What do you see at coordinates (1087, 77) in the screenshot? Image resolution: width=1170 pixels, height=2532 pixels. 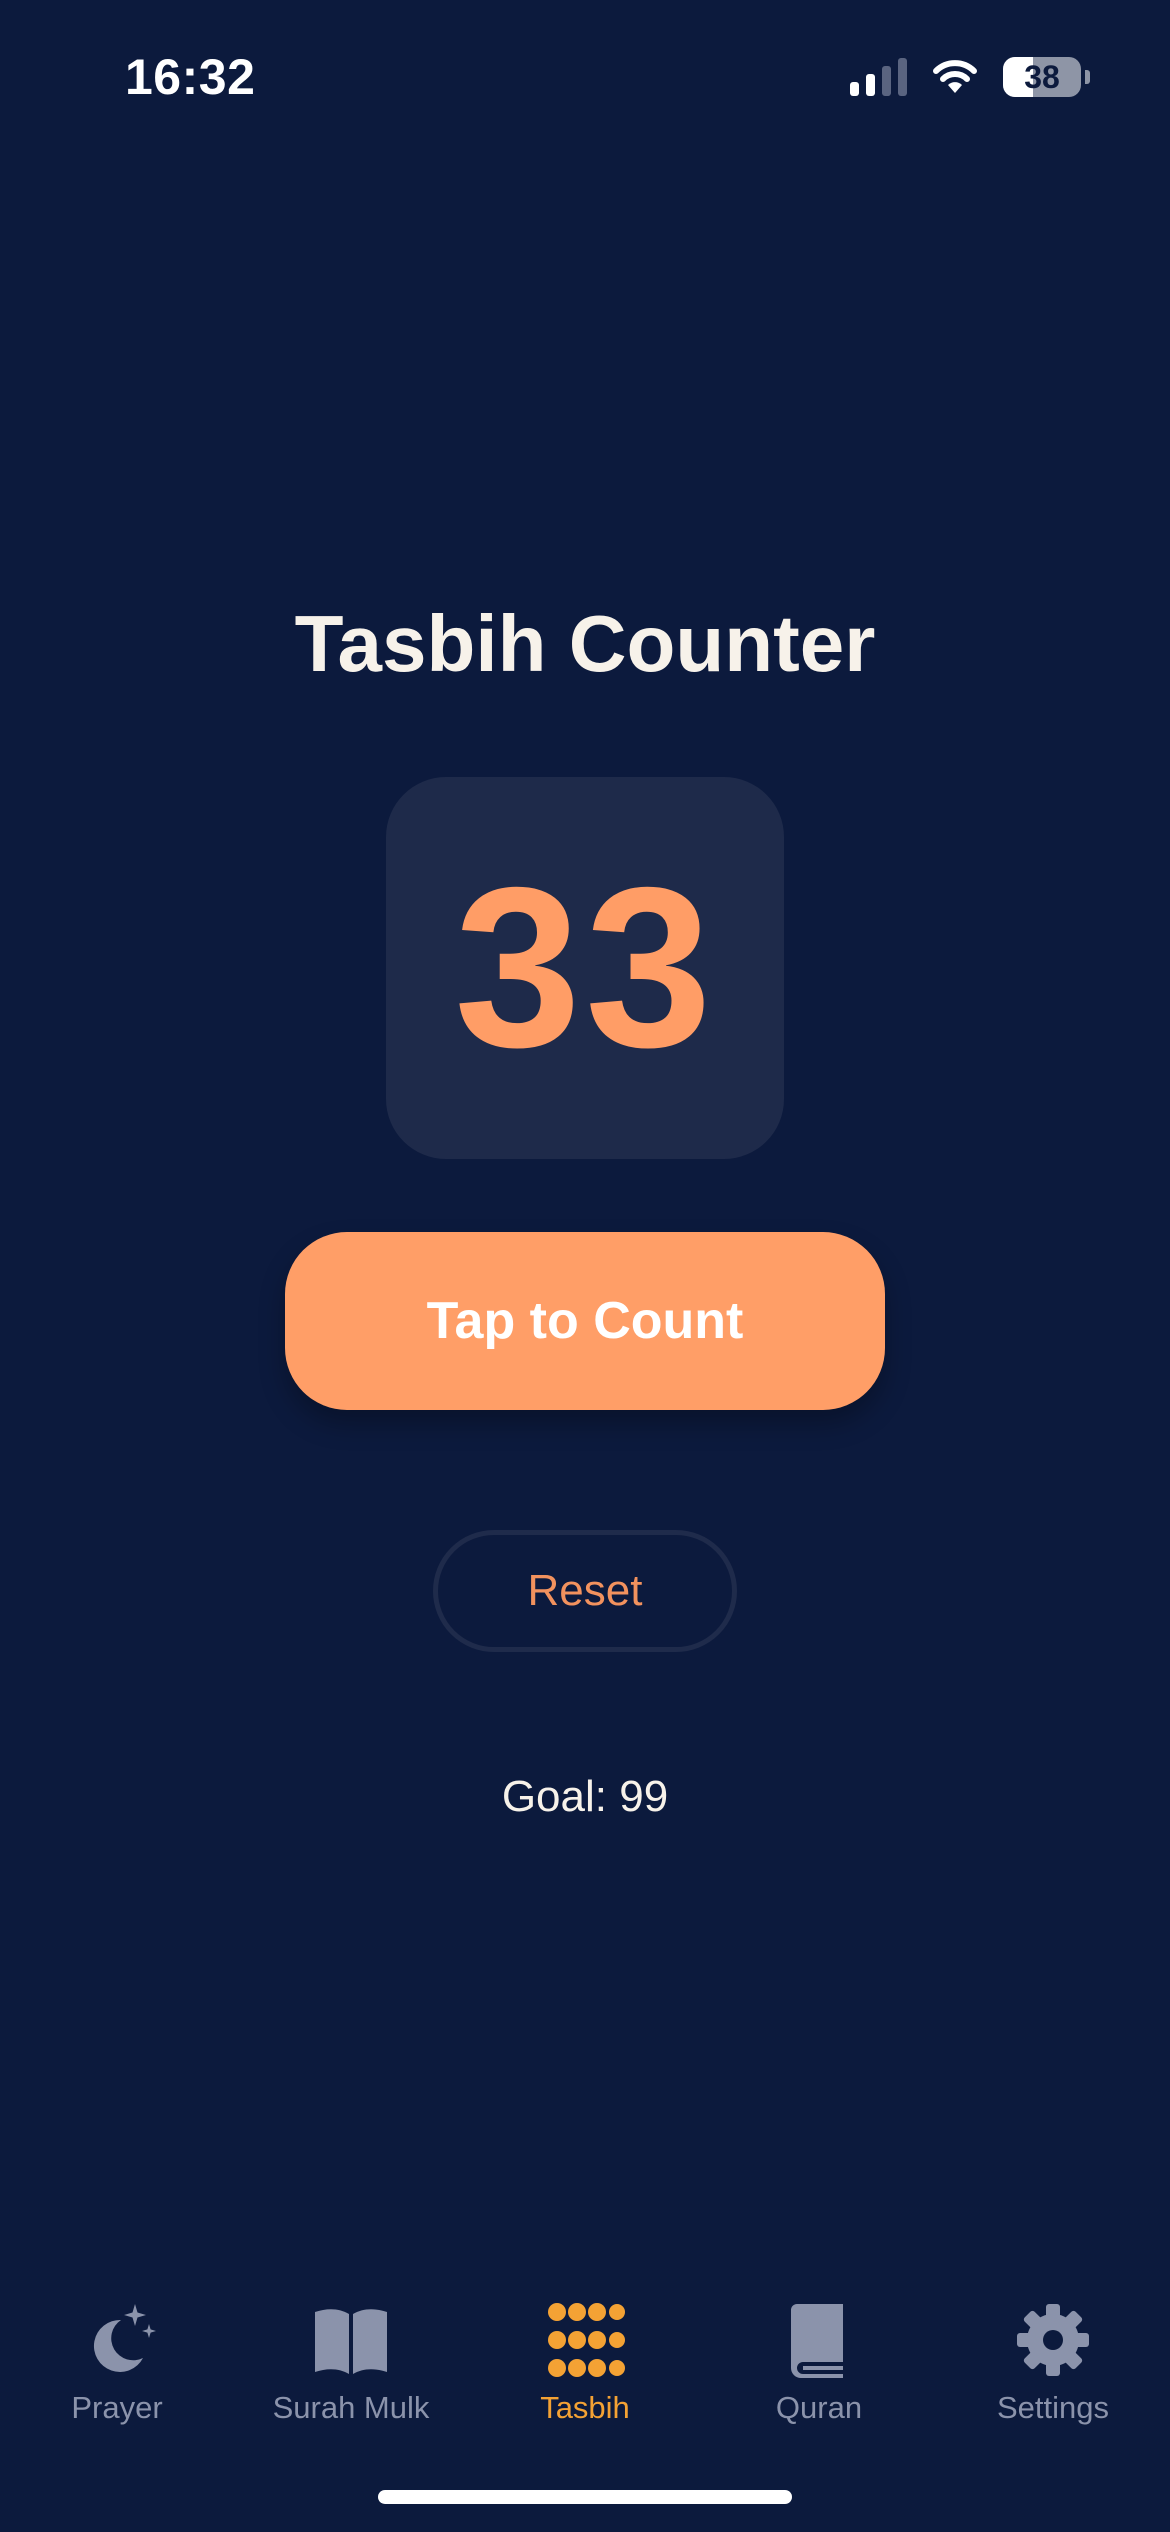 I see `battery-cap` at bounding box center [1087, 77].